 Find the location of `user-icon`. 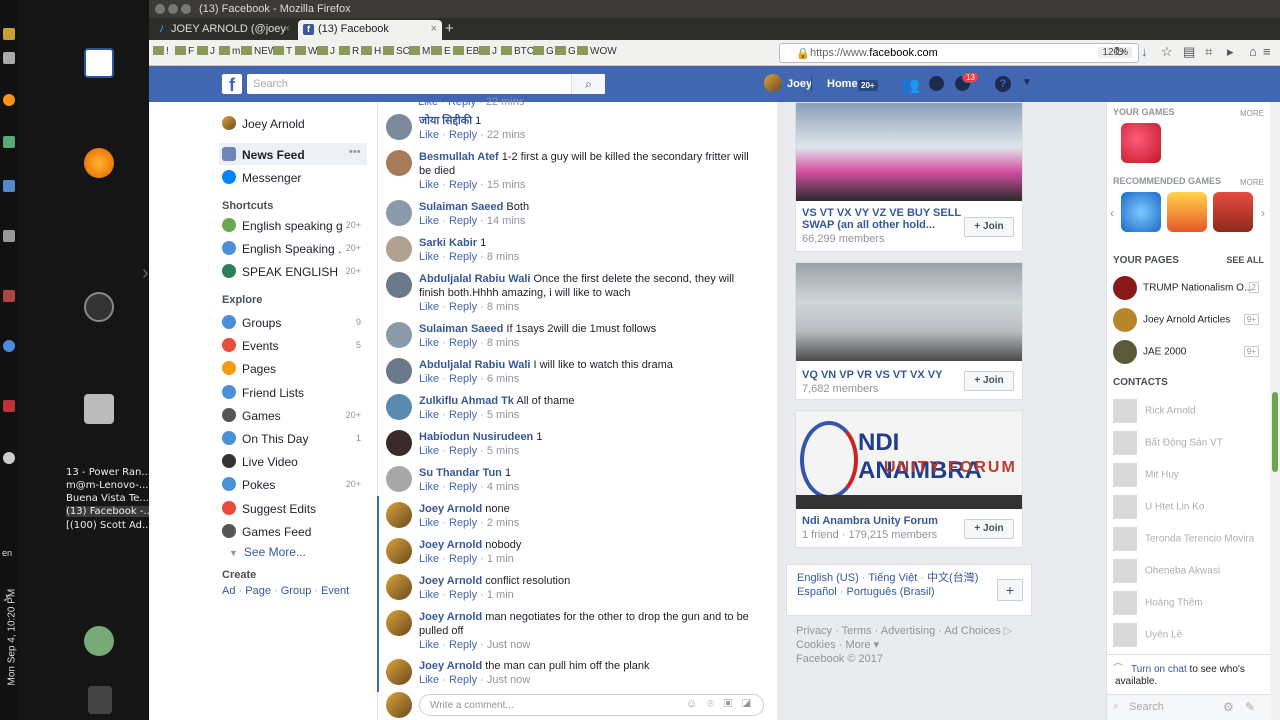

user-icon is located at coordinates (99, 641).